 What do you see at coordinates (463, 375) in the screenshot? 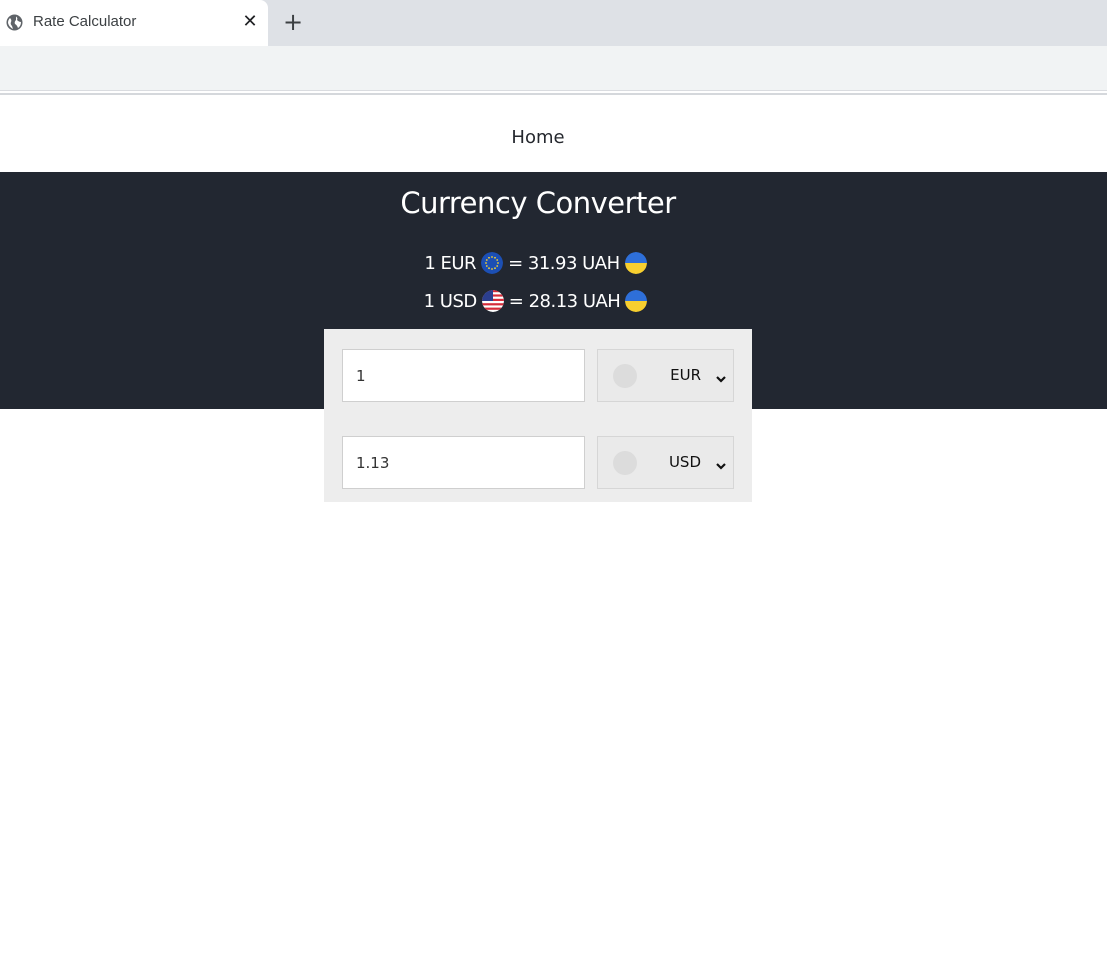
I see `amount-input-from` at bounding box center [463, 375].